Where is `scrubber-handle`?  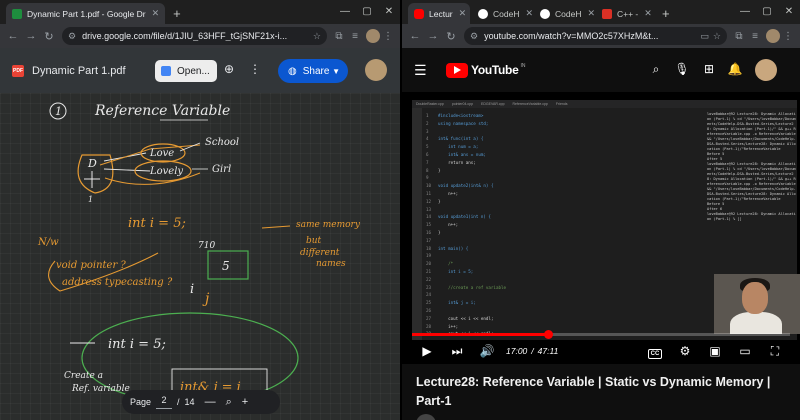 scrubber-handle is located at coordinates (549, 334).